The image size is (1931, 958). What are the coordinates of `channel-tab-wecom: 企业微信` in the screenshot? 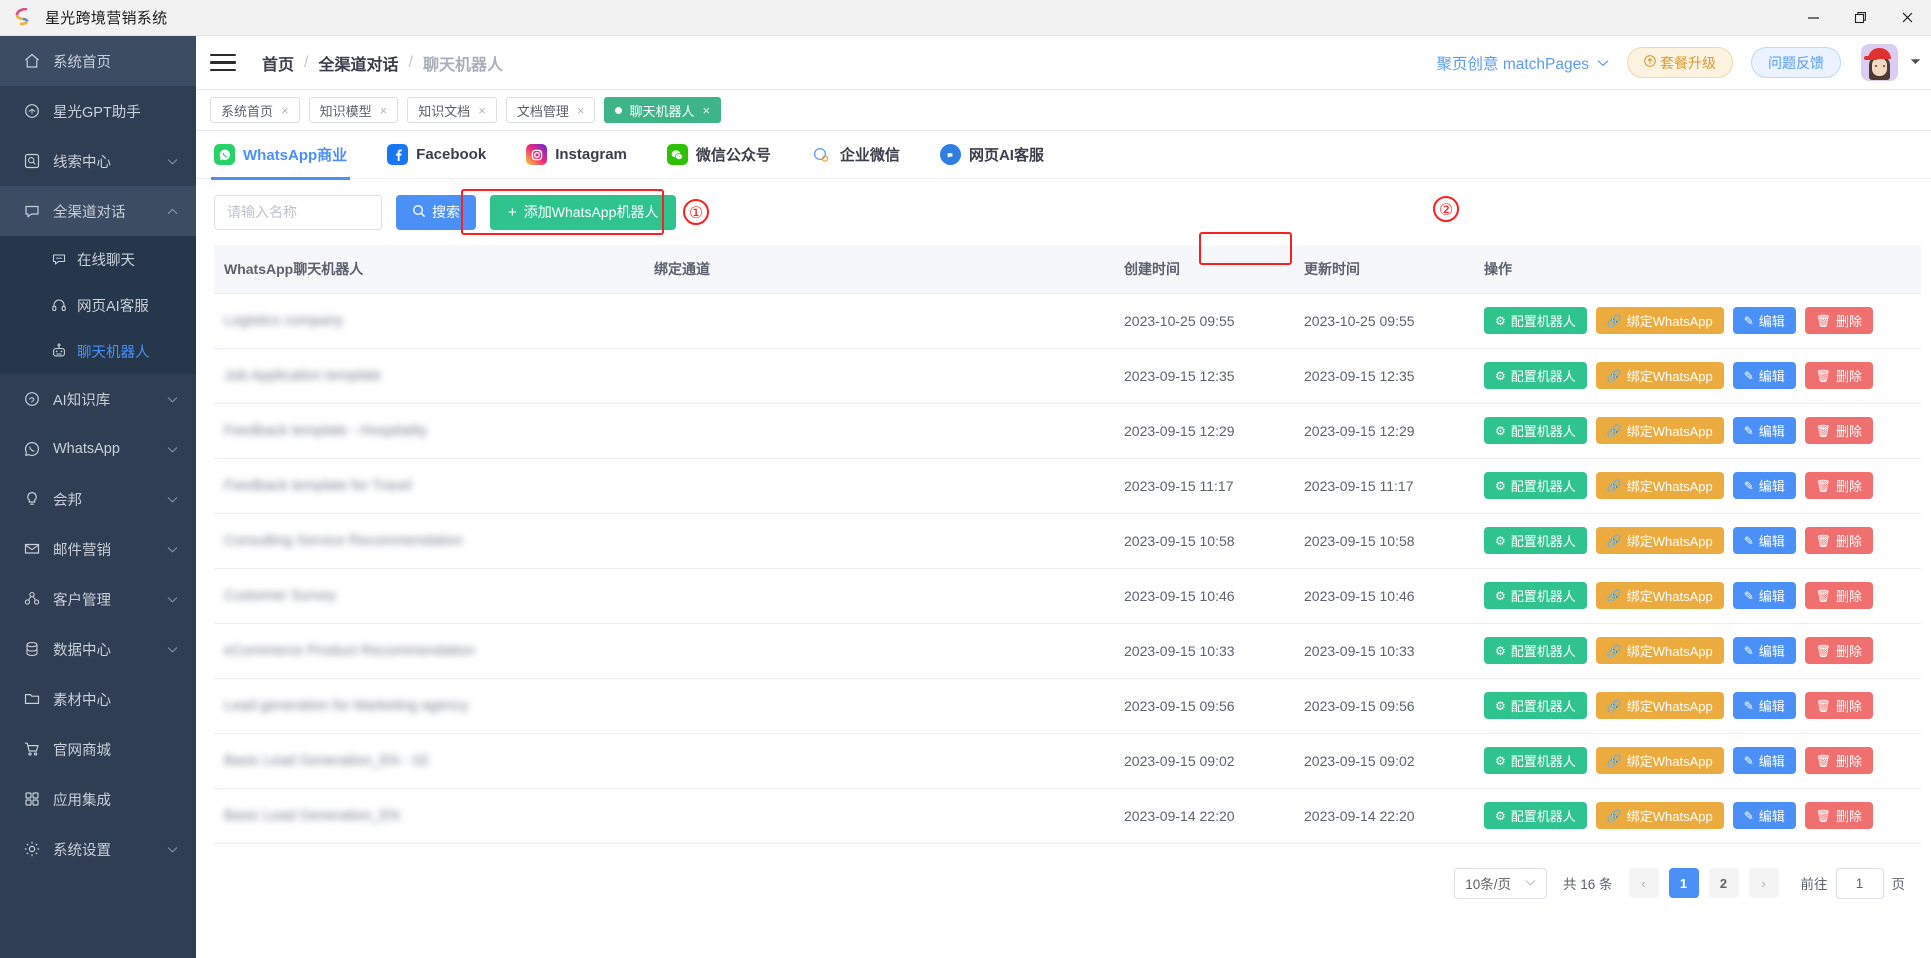 It's located at (855, 155).